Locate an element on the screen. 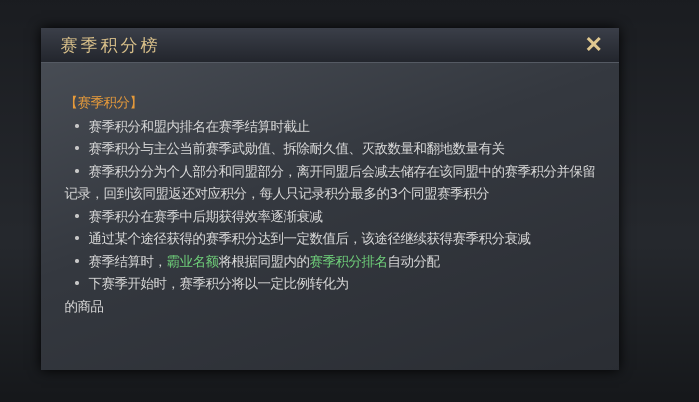 The width and height of the screenshot is (699, 402). rule-text: 的商品 is located at coordinates (84, 307).